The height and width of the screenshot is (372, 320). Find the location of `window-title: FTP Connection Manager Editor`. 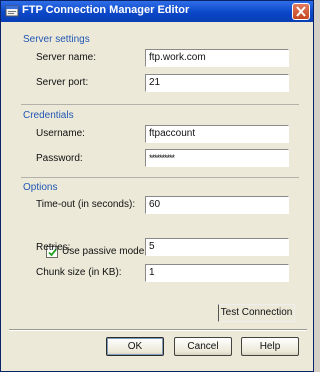

window-title: FTP Connection Manager Editor is located at coordinates (106, 10).